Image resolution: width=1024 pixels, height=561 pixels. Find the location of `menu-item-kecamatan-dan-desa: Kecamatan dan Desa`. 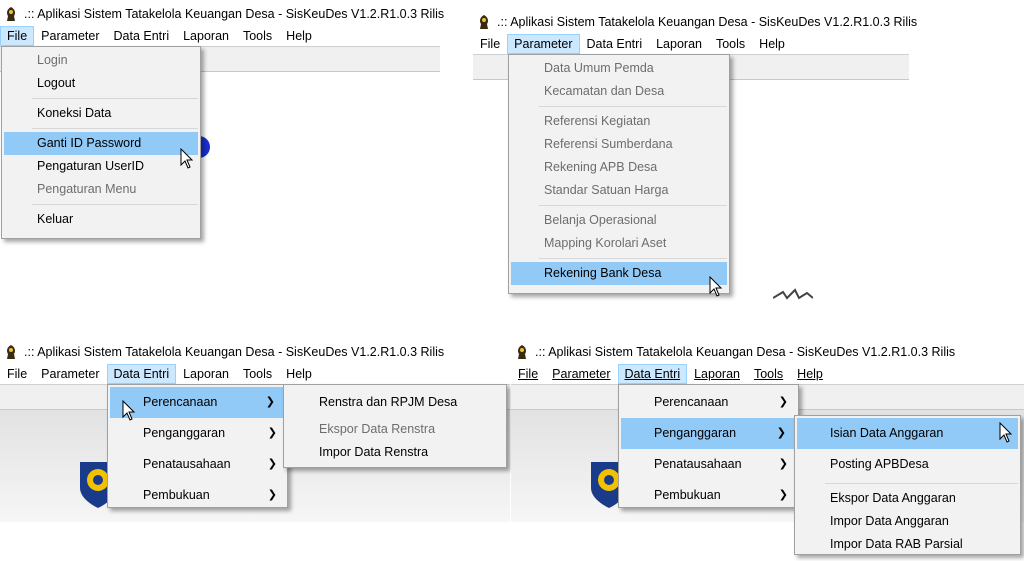

menu-item-kecamatan-dan-desa: Kecamatan dan Desa is located at coordinates (619, 91).